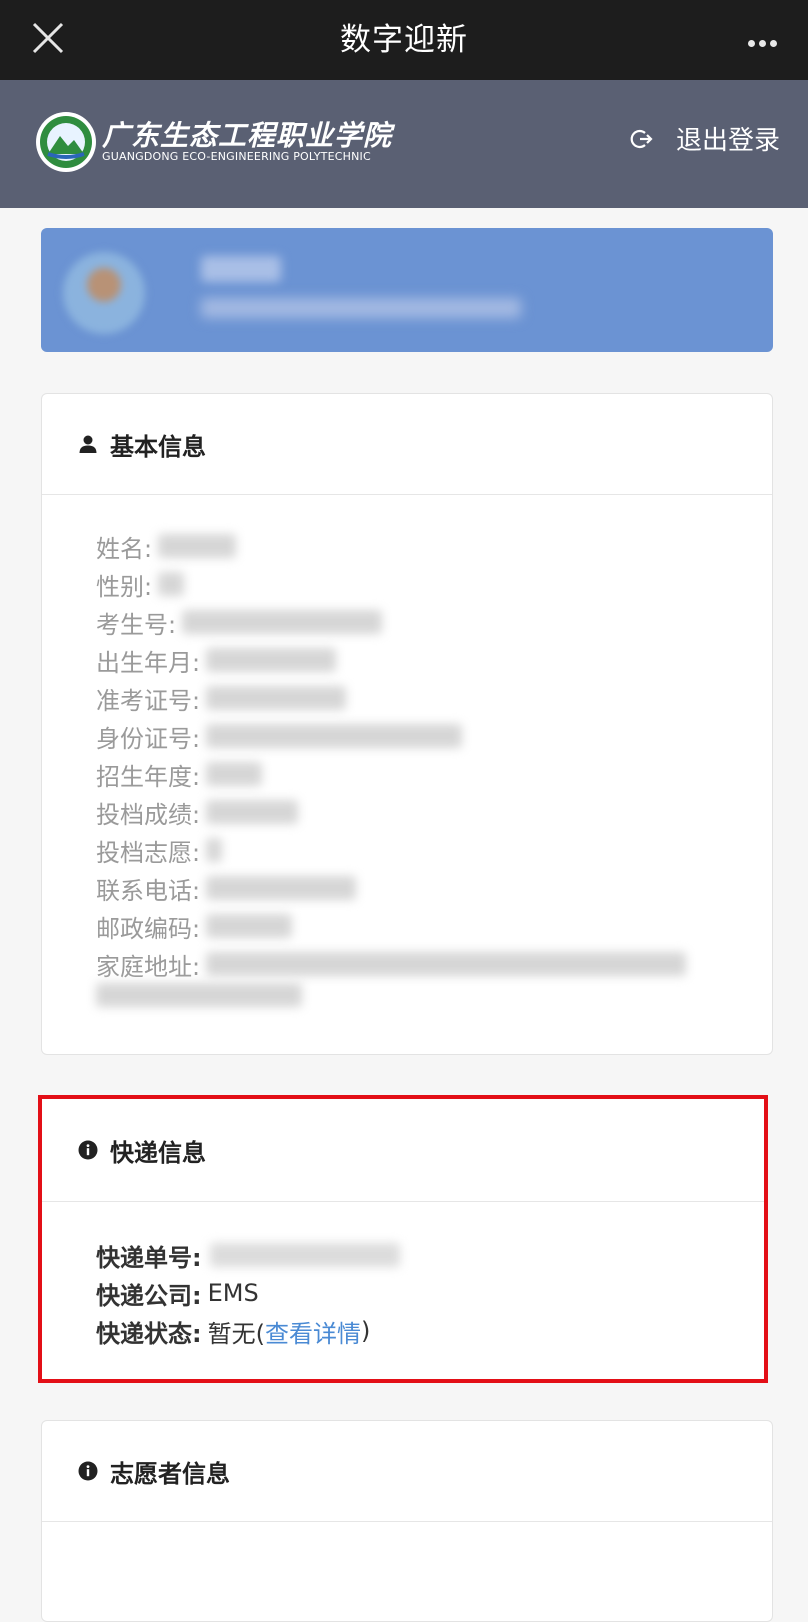 The width and height of the screenshot is (808, 1622). Describe the element at coordinates (365, 1331) in the screenshot. I see `express-status-close: )` at that location.